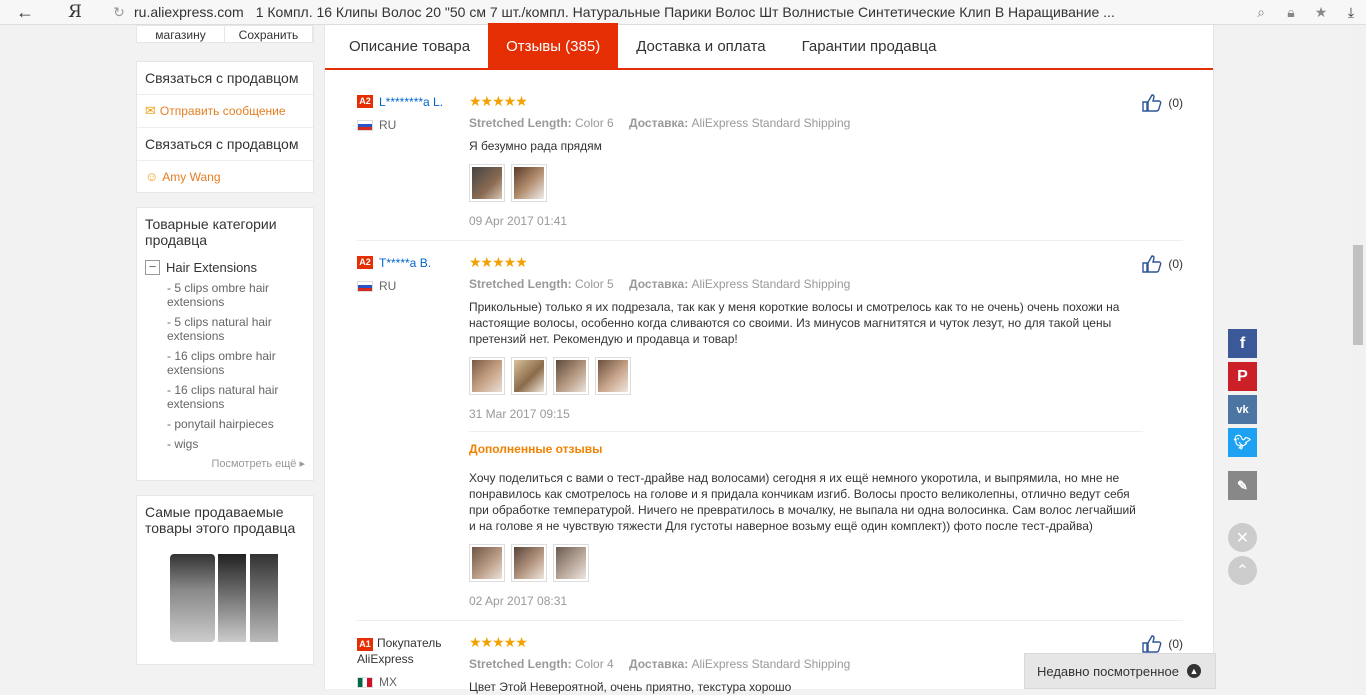 The width and height of the screenshot is (1366, 695). I want to click on category-item: - 5 clips natural hair extensions, so click(236, 329).